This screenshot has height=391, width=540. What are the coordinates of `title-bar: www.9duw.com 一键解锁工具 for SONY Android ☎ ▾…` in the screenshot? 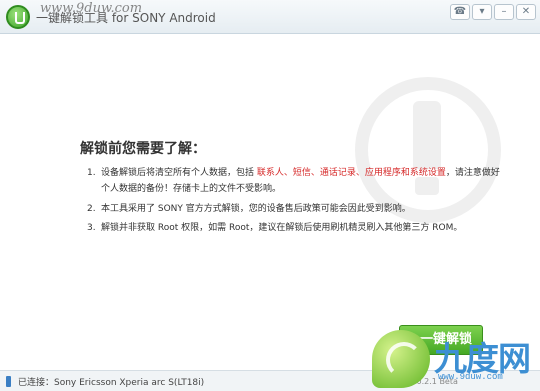 It's located at (270, 17).